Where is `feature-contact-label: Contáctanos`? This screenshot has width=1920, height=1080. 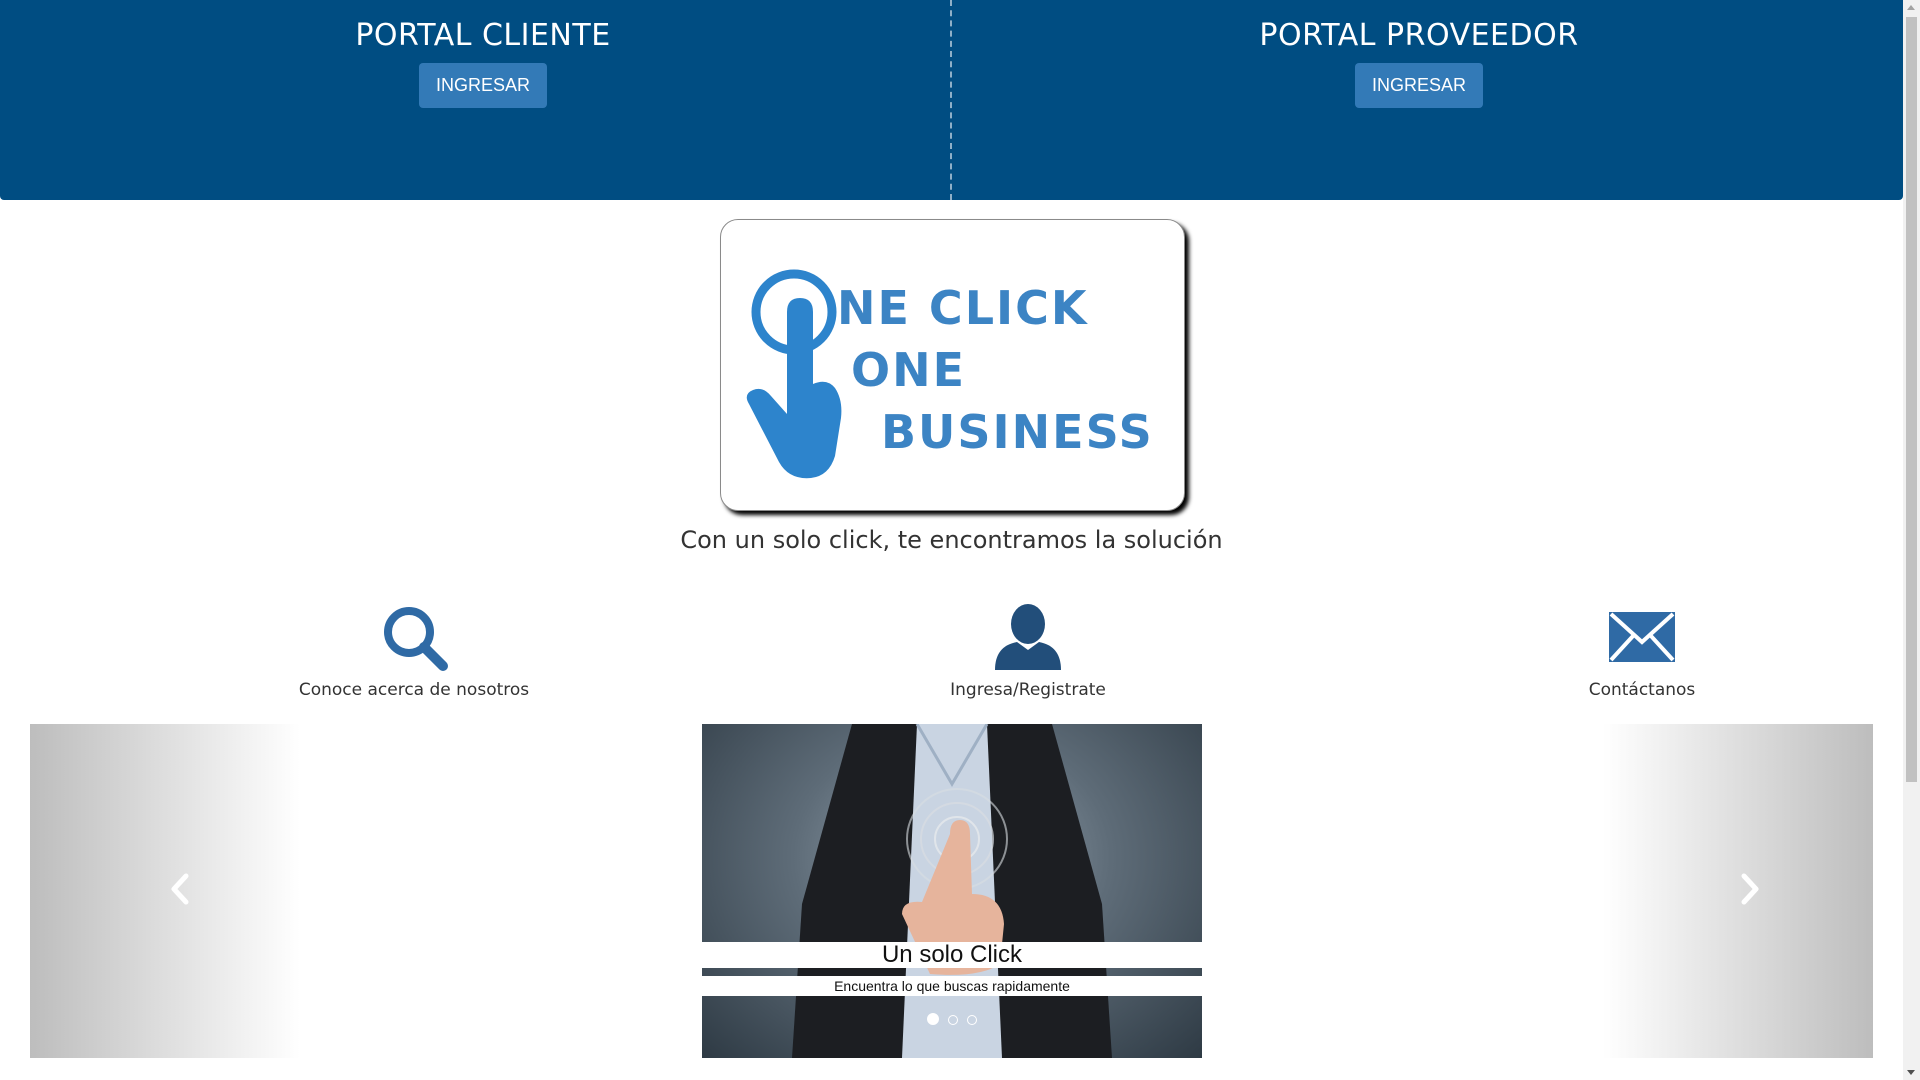
feature-contact-label: Contáctanos is located at coordinates (1642, 690).